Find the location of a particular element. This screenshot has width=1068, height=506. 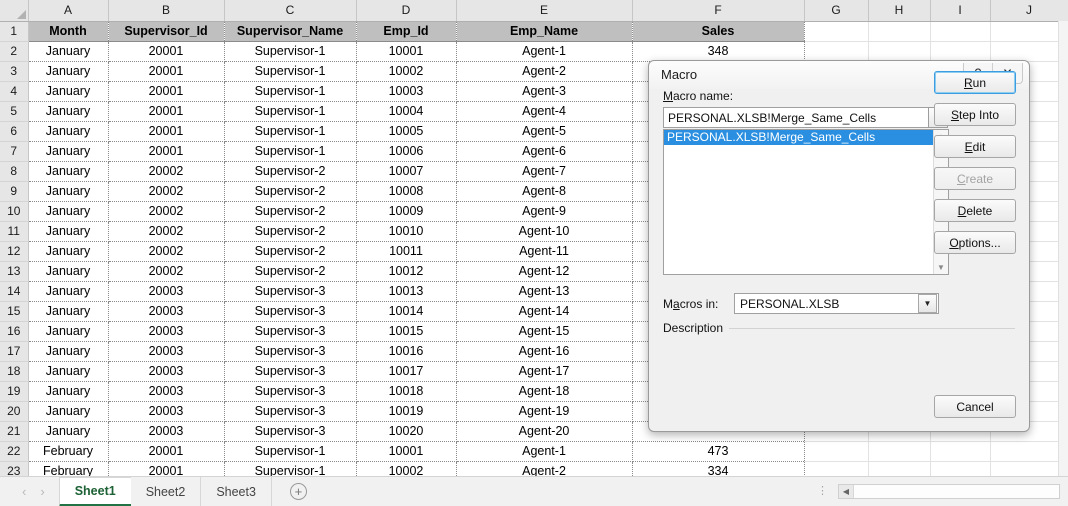

cell-e1: Emp_Name is located at coordinates (544, 31).